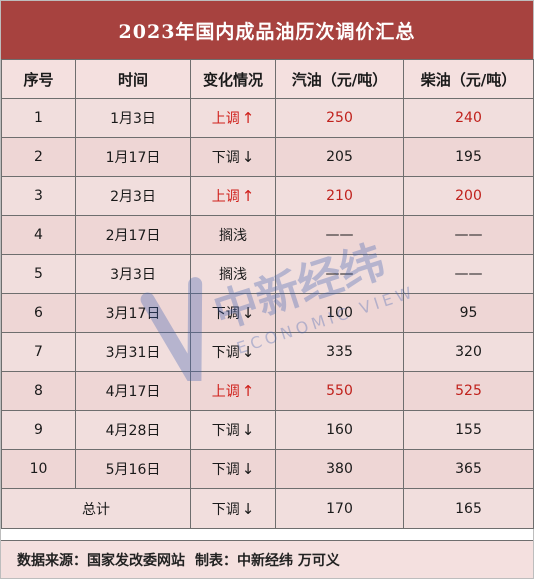  I want to click on data-source: 数据来源：国家发改委网站, so click(101, 560).